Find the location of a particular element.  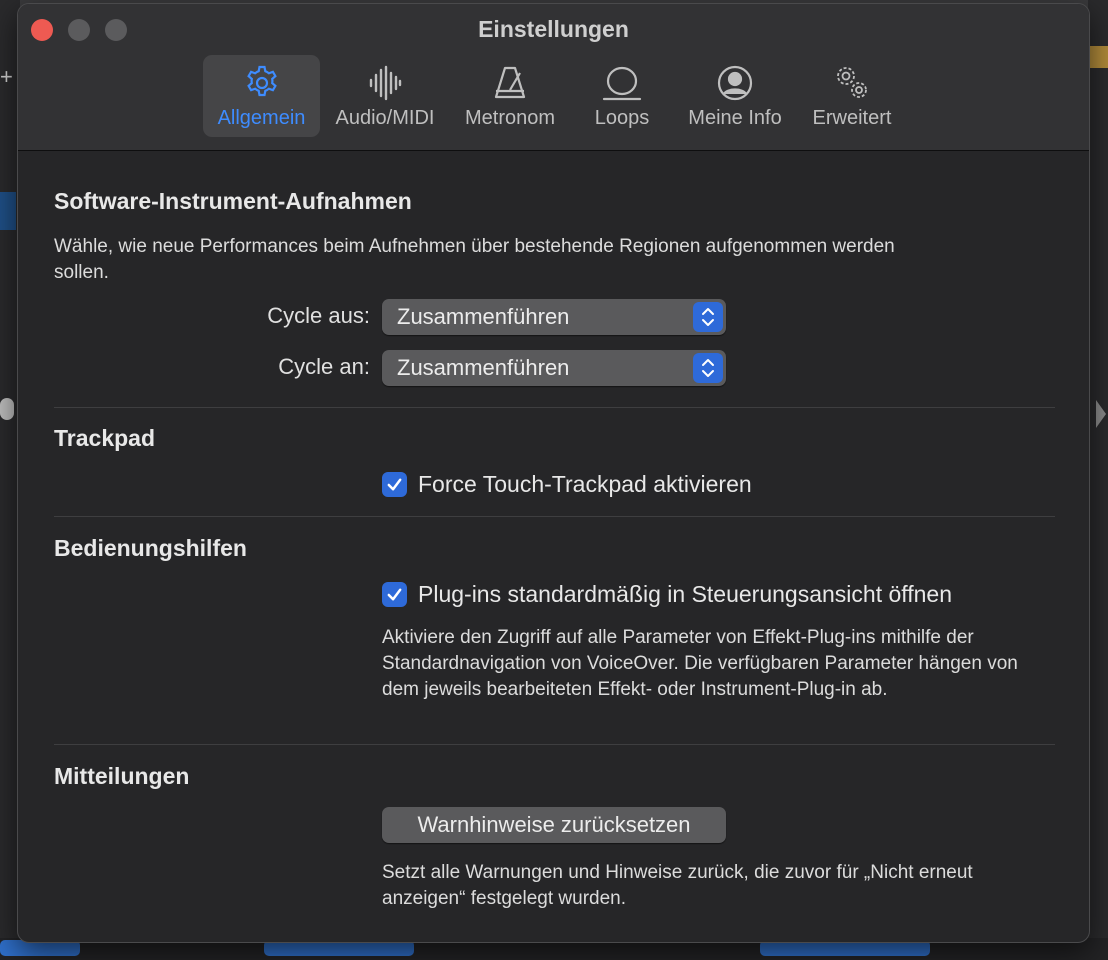

section-title-accessibility: Bedienungshilfen is located at coordinates (150, 548).